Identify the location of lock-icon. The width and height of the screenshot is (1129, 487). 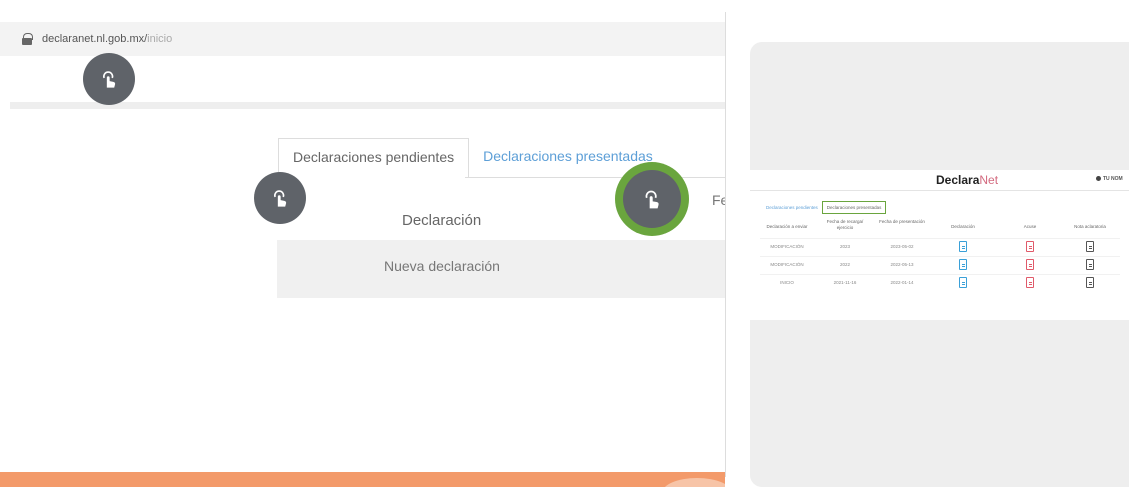
(27, 39).